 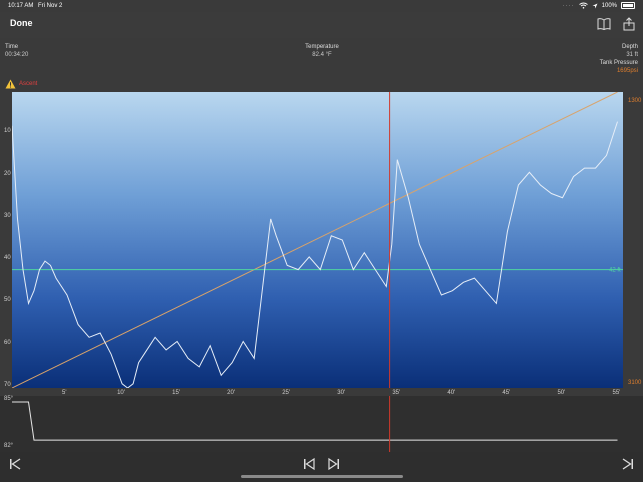 I want to click on temperature-panel: 85° 82°, so click(x=321, y=424).